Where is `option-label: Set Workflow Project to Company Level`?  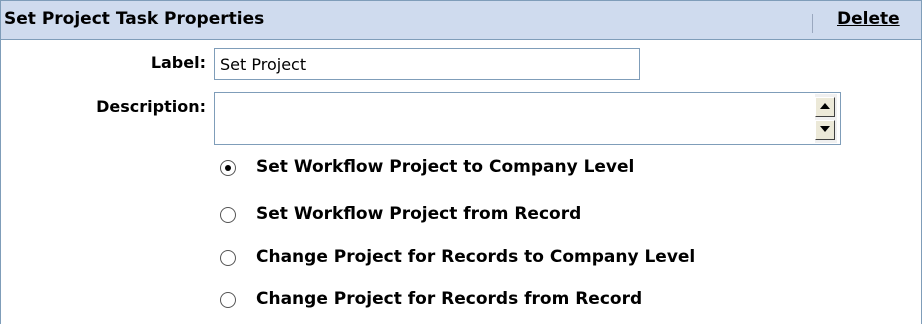 option-label: Set Workflow Project to Company Level is located at coordinates (445, 167).